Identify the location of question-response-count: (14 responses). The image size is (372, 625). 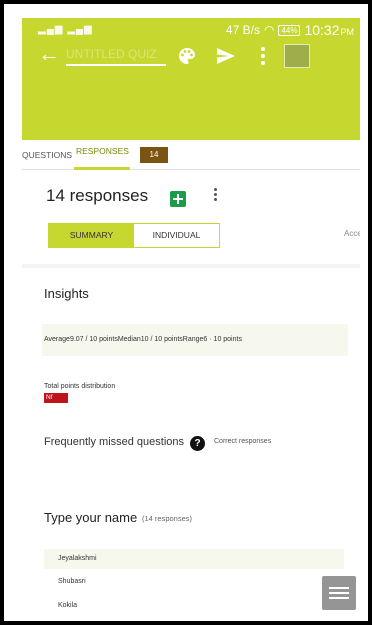
(167, 518).